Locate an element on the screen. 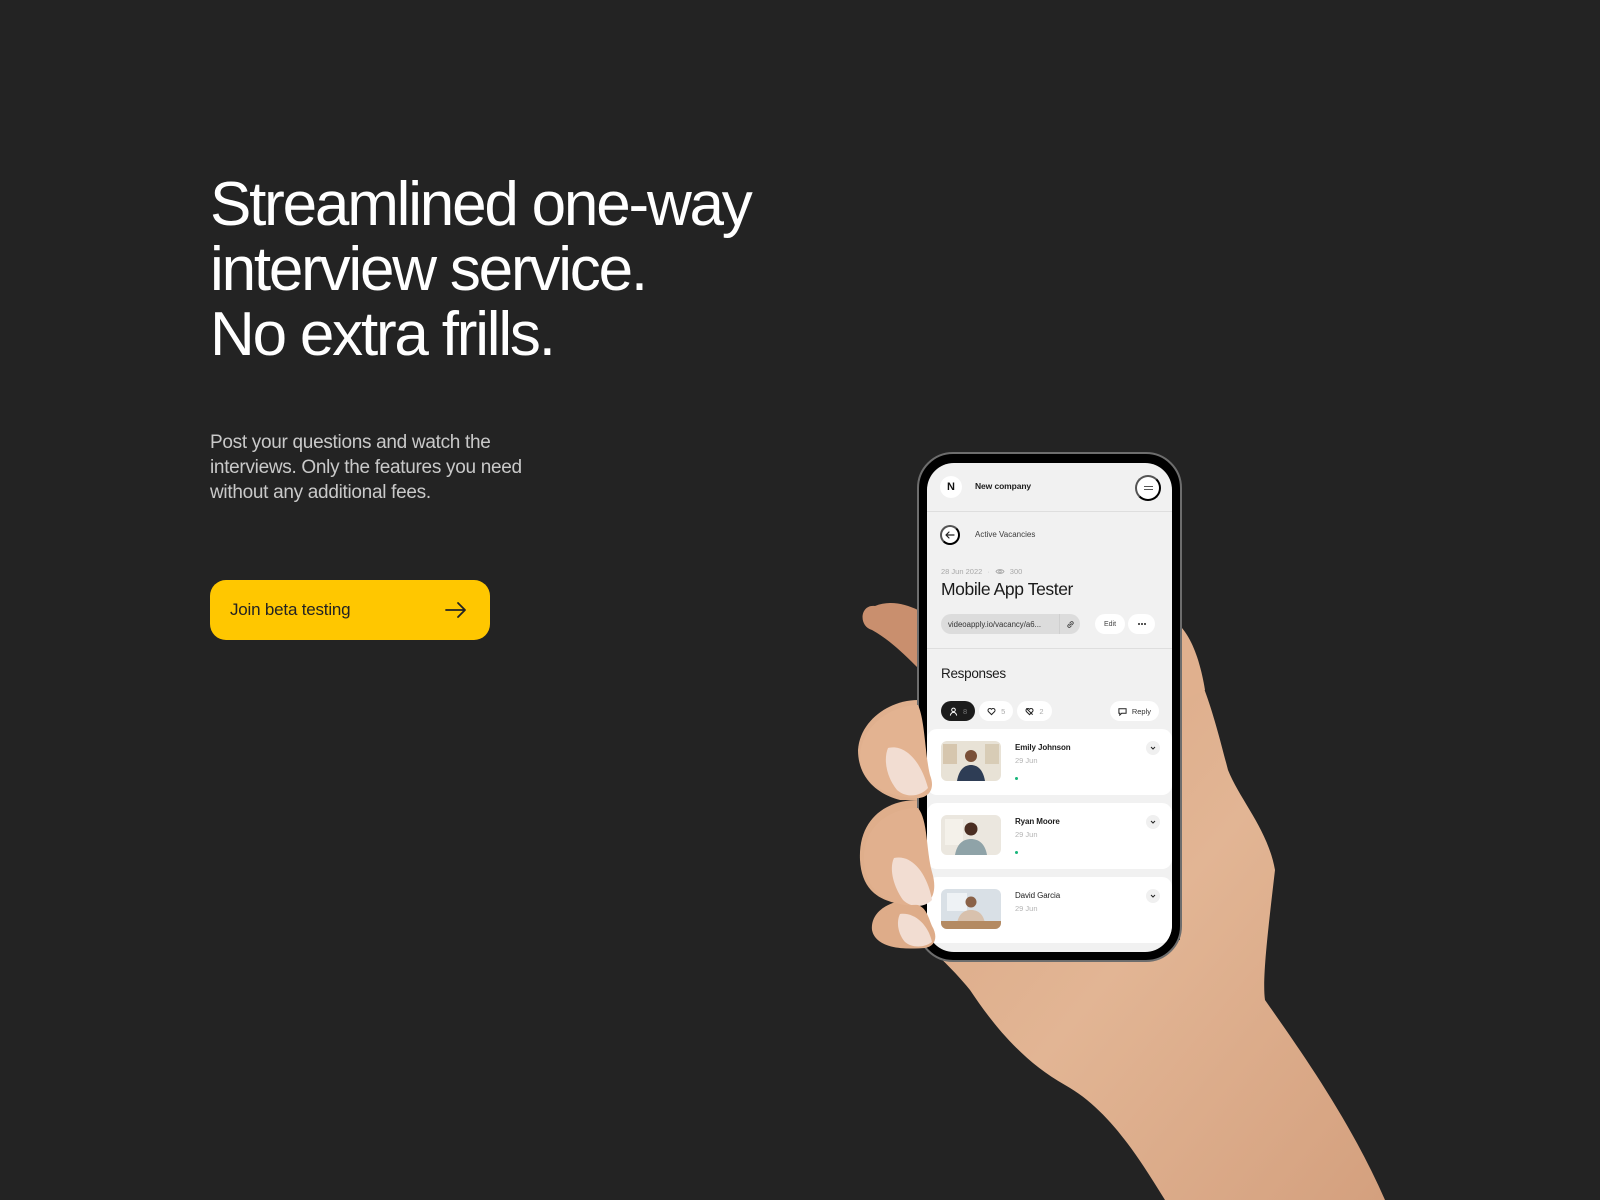  ring-finger is located at coordinates (888, 852).